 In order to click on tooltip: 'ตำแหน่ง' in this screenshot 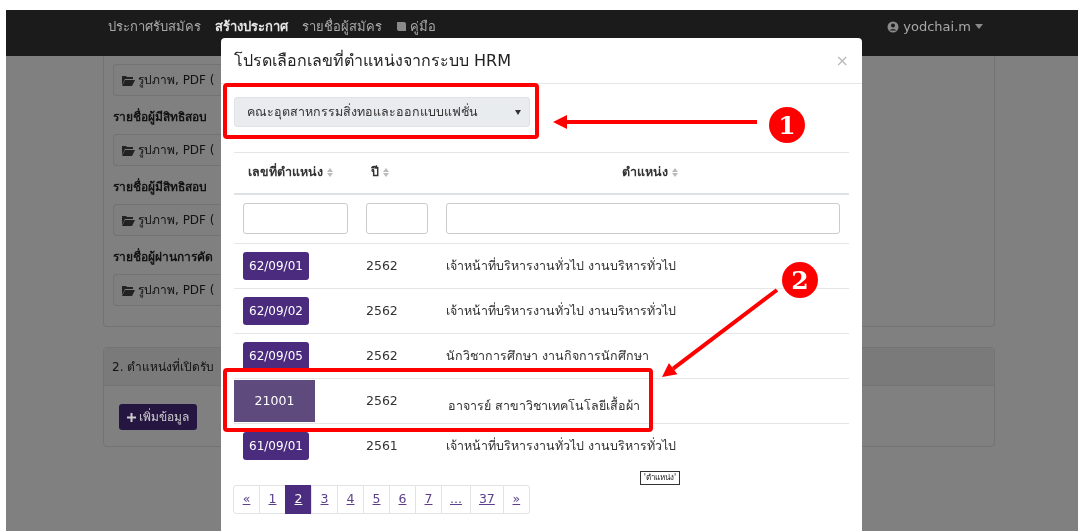, I will do `click(660, 477)`.